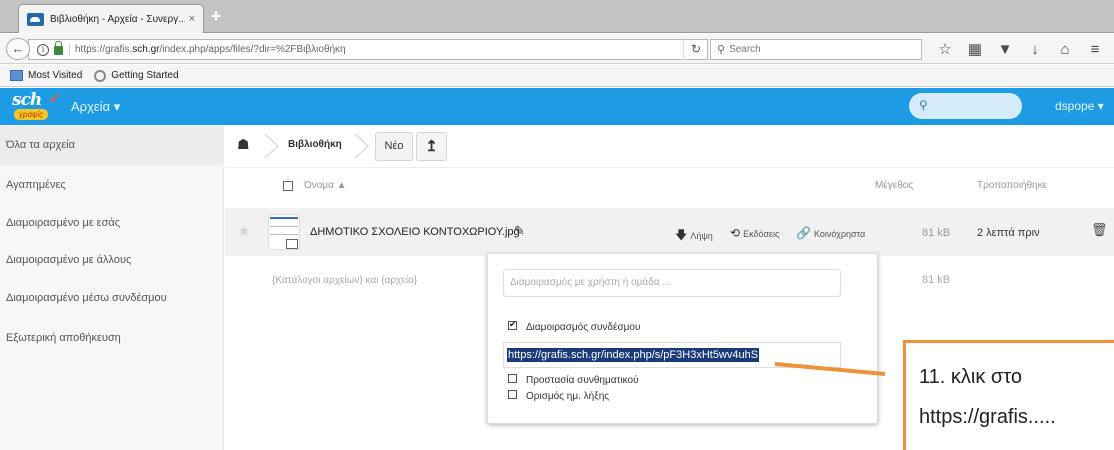  I want to click on file-name: ΔΗΜΟΤΙΚΟ ΣΧΟΛΕΙΟ ΚΟΝΤΟΧΩΡΙΟΥ.jpg, so click(415, 232).